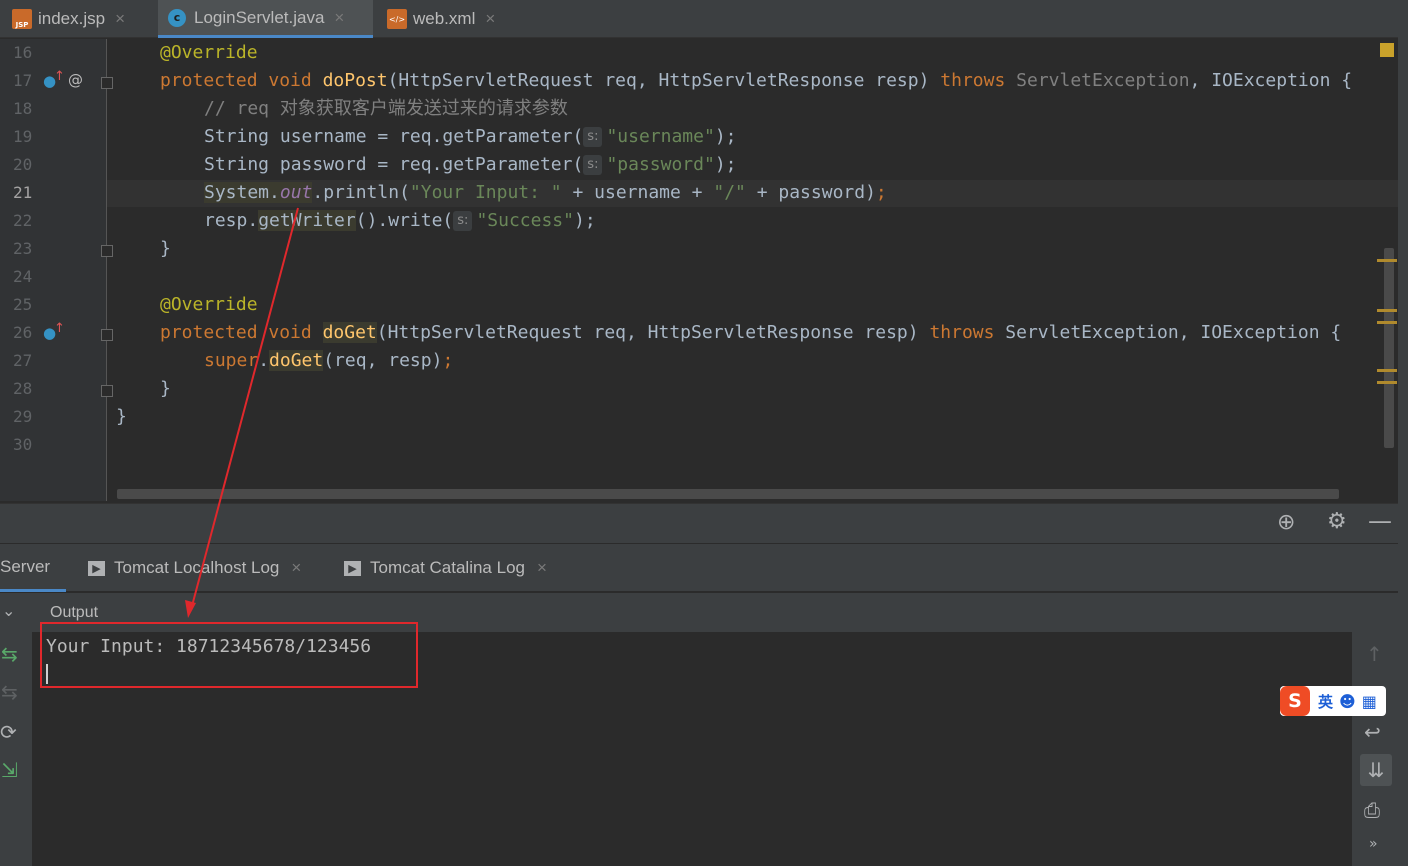 The width and height of the screenshot is (1408, 866). What do you see at coordinates (1347, 701) in the screenshot?
I see `emoji-icon: ☻` at bounding box center [1347, 701].